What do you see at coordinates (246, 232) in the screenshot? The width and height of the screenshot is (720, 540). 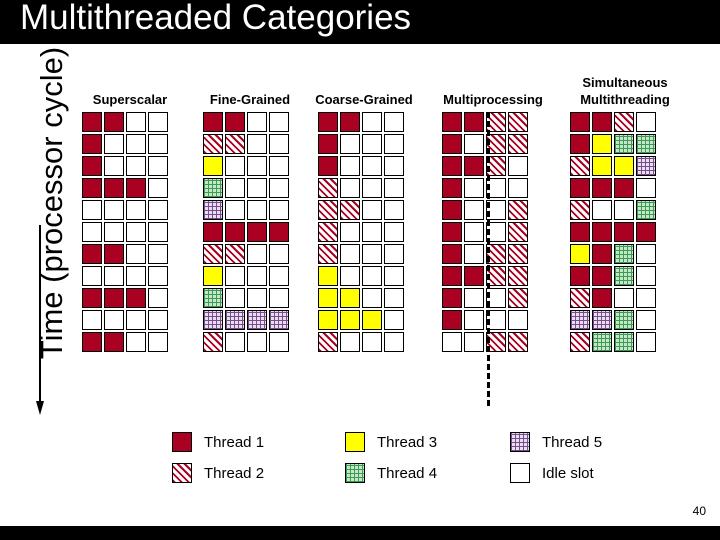 I see `grid-fine-grained` at bounding box center [246, 232].